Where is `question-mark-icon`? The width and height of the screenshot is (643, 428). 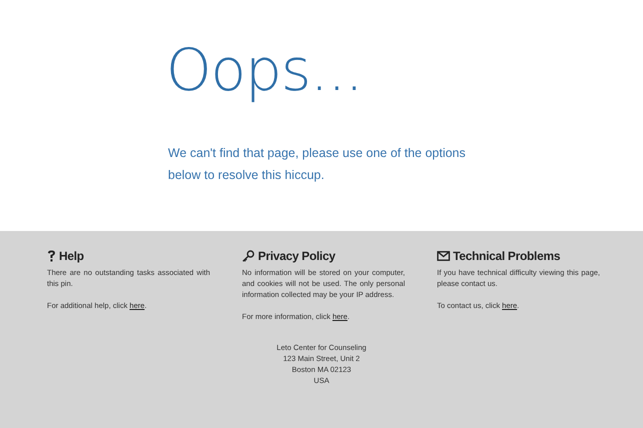
question-mark-icon is located at coordinates (51, 256).